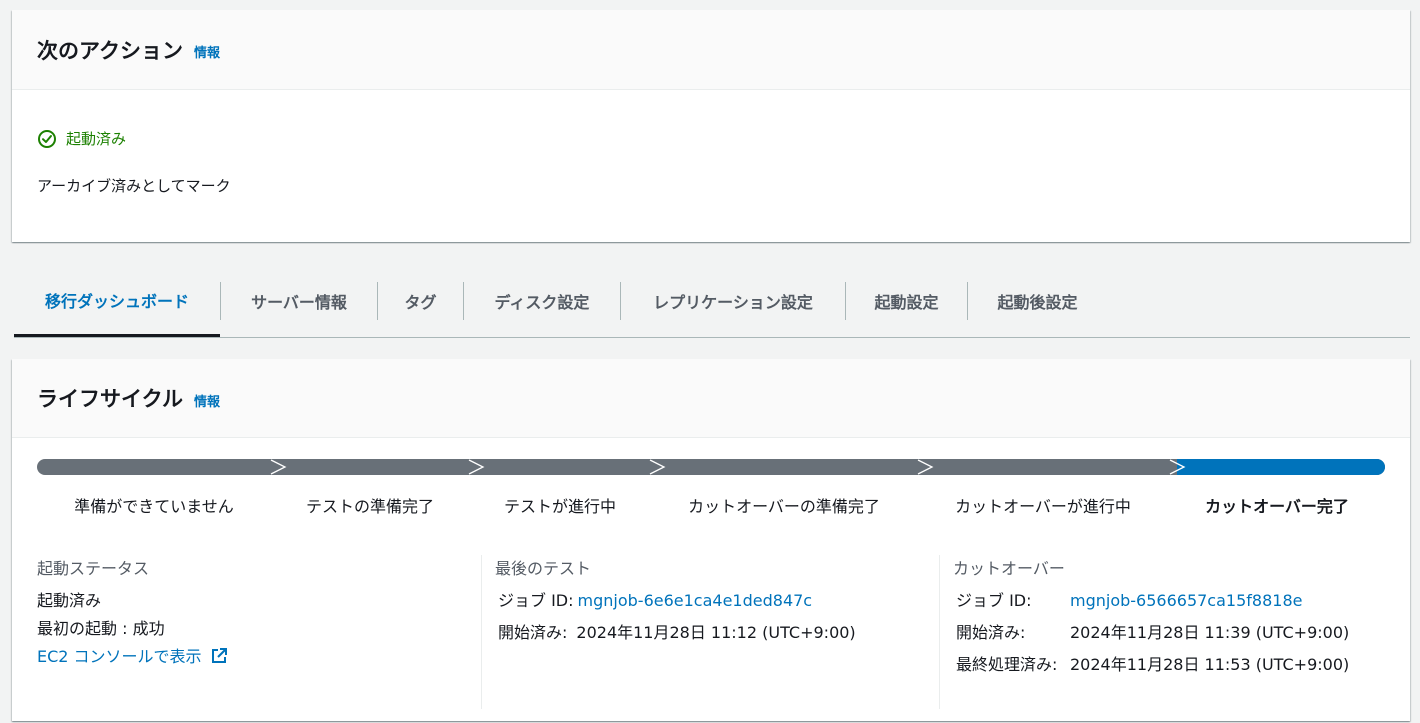 The width and height of the screenshot is (1420, 723). Describe the element at coordinates (96, 139) in the screenshot. I see `status-text: 起動済み` at that location.